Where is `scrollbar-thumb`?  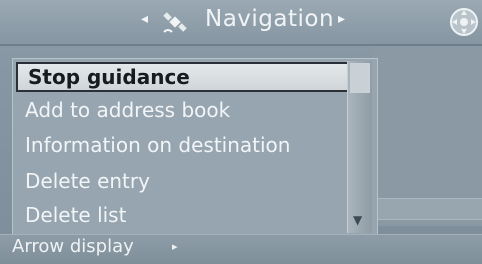 scrollbar-thumb is located at coordinates (360, 78).